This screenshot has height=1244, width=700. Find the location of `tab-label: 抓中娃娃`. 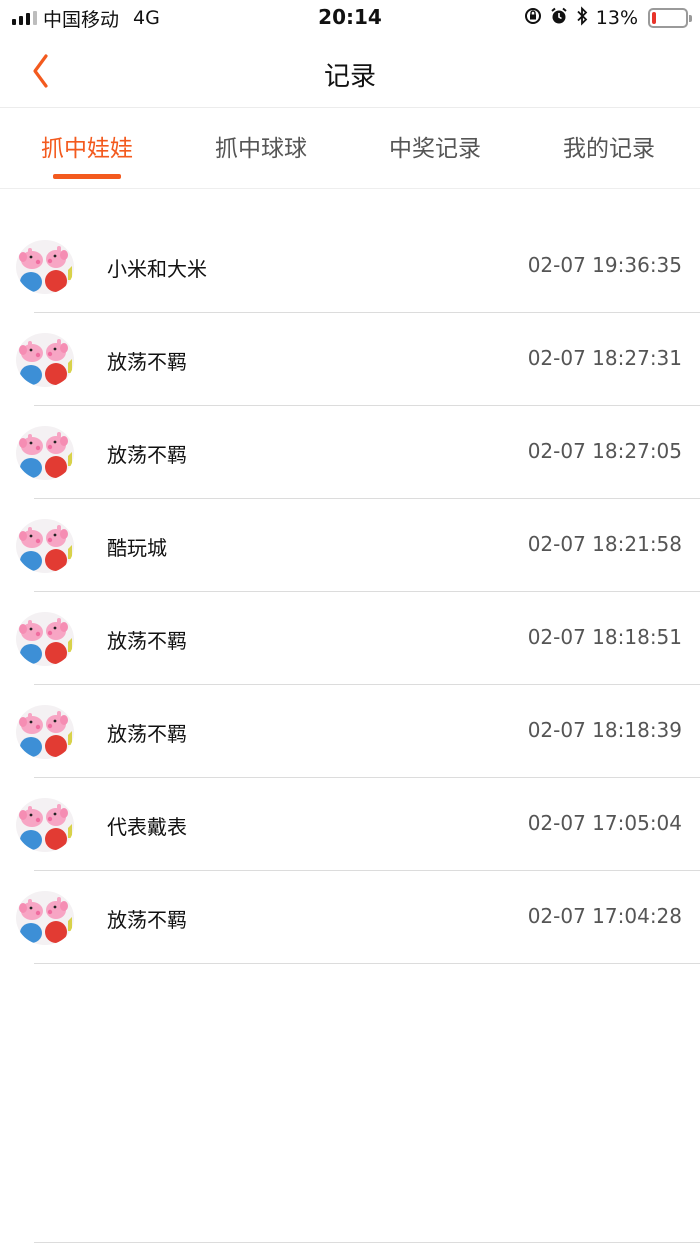

tab-label: 抓中娃娃 is located at coordinates (87, 149).